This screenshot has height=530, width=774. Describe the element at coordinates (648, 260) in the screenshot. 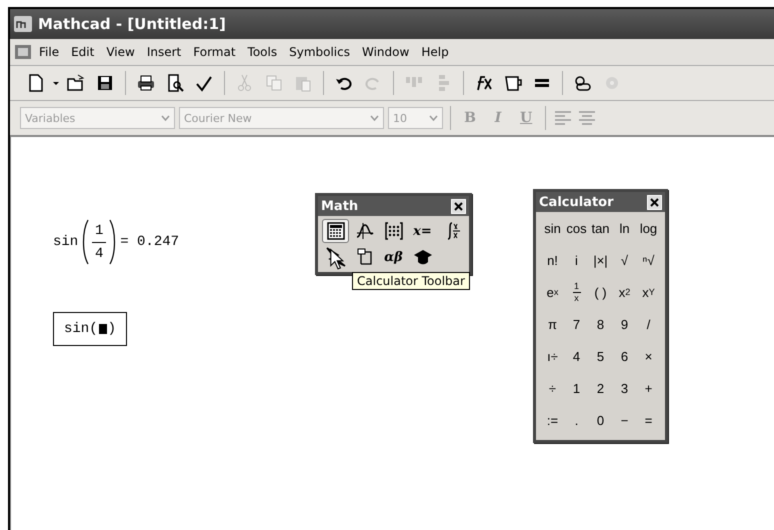

I see `calculator-key: ⁿ√` at that location.